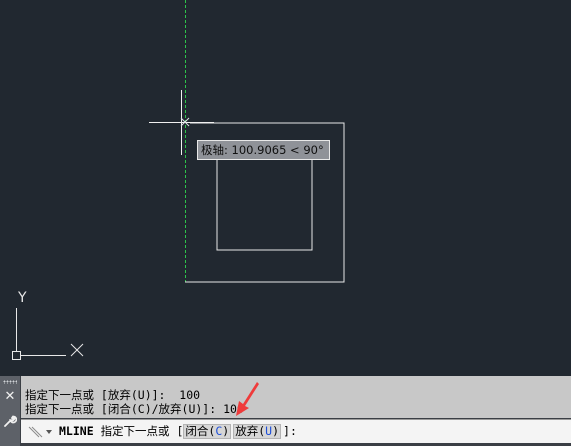  Describe the element at coordinates (10, 382) in the screenshot. I see `drag-grip-icon` at that location.